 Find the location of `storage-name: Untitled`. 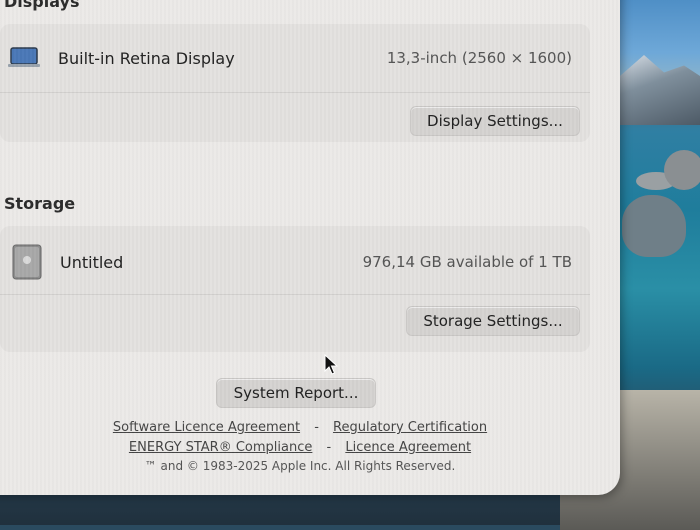

storage-name: Untitled is located at coordinates (92, 262).